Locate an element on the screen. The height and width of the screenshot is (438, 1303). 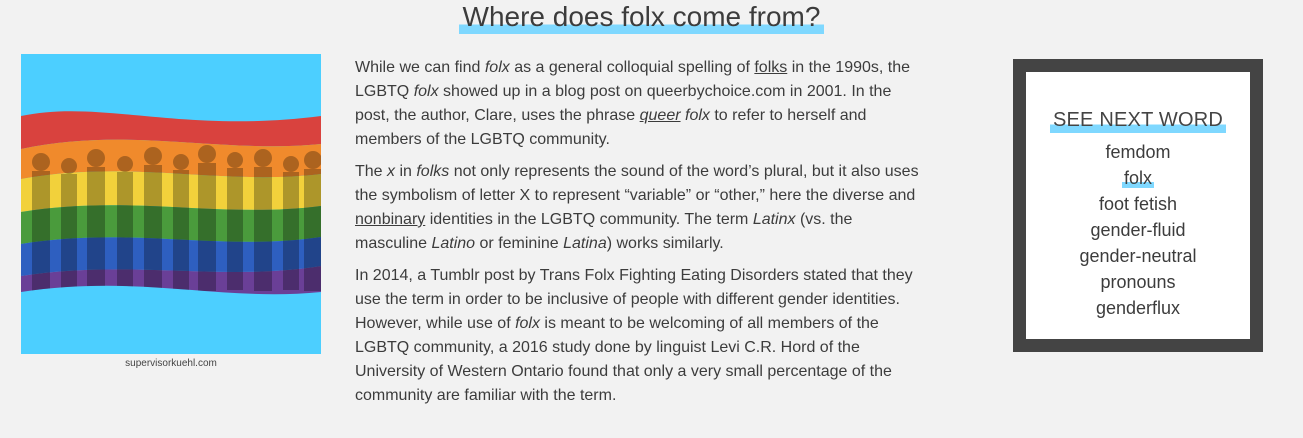
next-word-item: gender-fluid is located at coordinates (1138, 230).